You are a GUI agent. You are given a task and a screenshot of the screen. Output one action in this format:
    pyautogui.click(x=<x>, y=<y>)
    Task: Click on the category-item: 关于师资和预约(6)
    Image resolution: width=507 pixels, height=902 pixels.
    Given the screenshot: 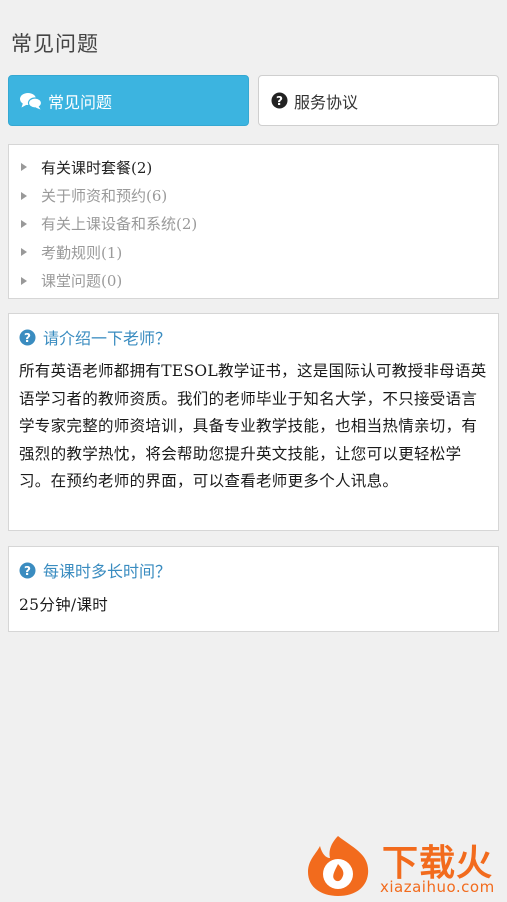 What is the action you would take?
    pyautogui.click(x=253, y=195)
    